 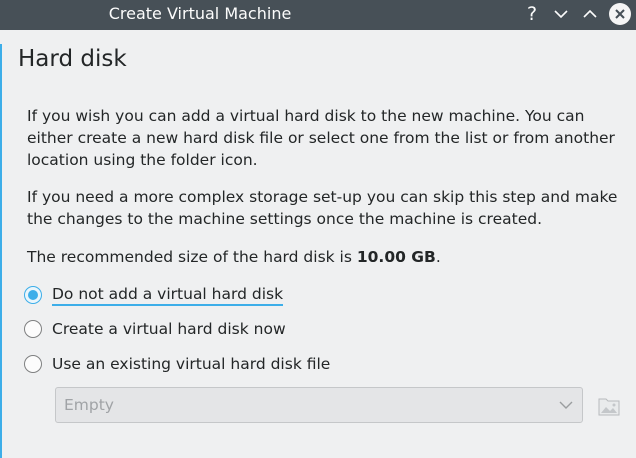 I want to click on option-create-disk: Create a virtual hard disk now, so click(x=155, y=329).